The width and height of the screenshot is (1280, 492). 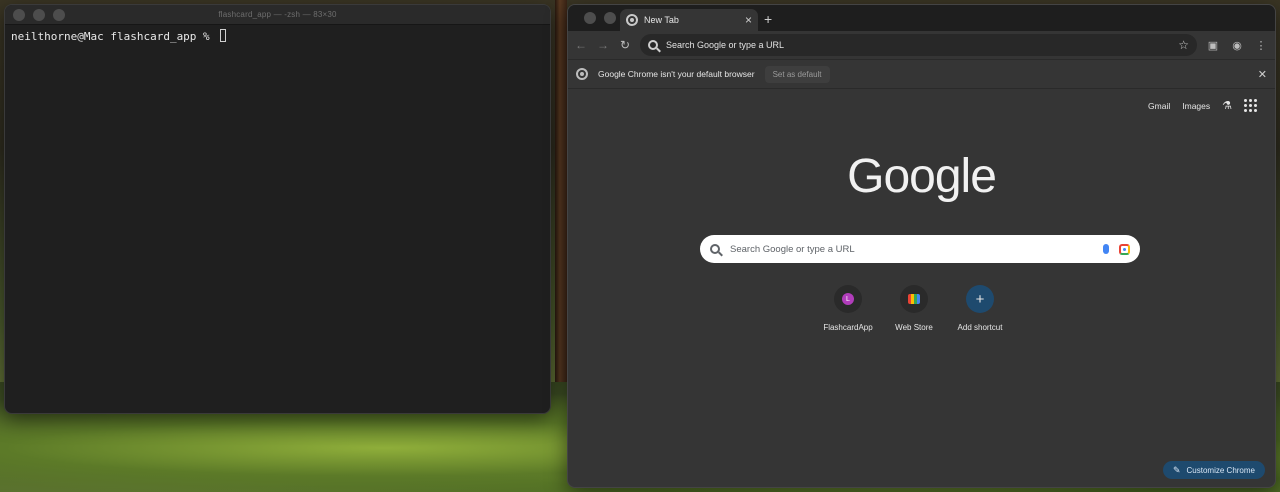 What do you see at coordinates (725, 45) in the screenshot?
I see `address-bar-placeholder: Search Google or type a URL` at bounding box center [725, 45].